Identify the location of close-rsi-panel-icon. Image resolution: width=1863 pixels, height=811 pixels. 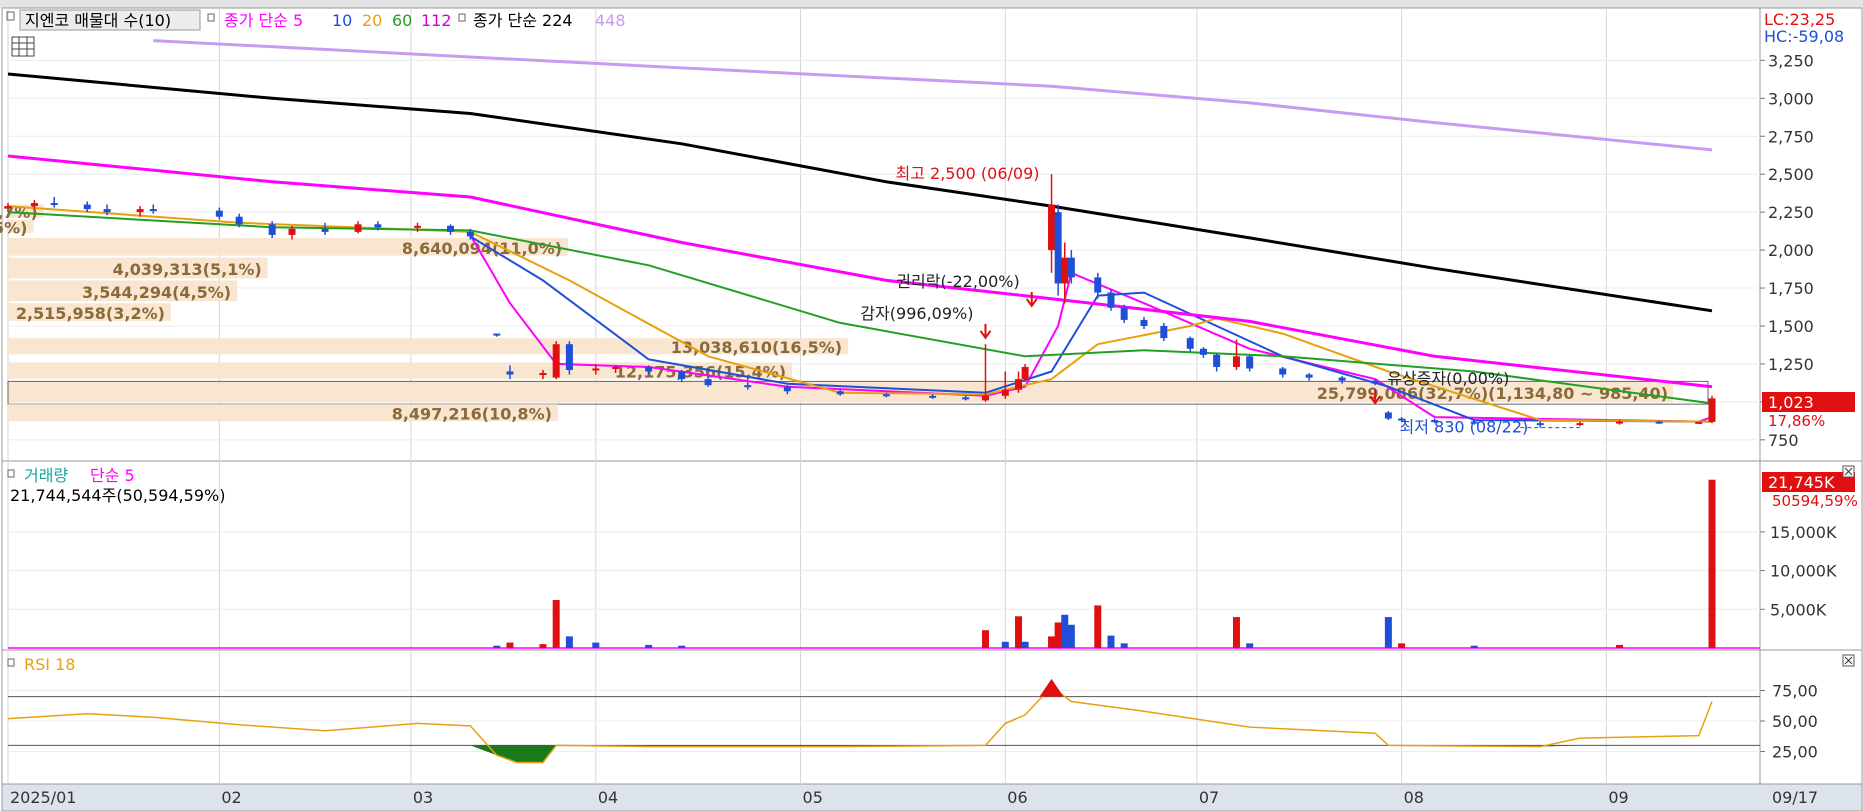
(1848, 660).